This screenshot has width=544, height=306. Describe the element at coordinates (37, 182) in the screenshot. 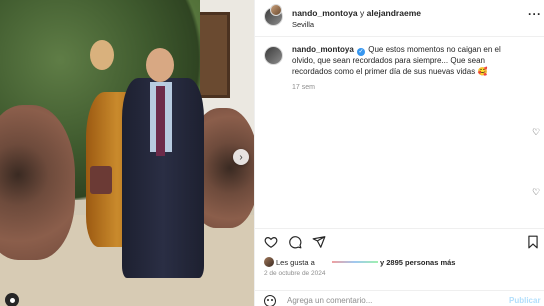

I see `photo-pot-left` at that location.